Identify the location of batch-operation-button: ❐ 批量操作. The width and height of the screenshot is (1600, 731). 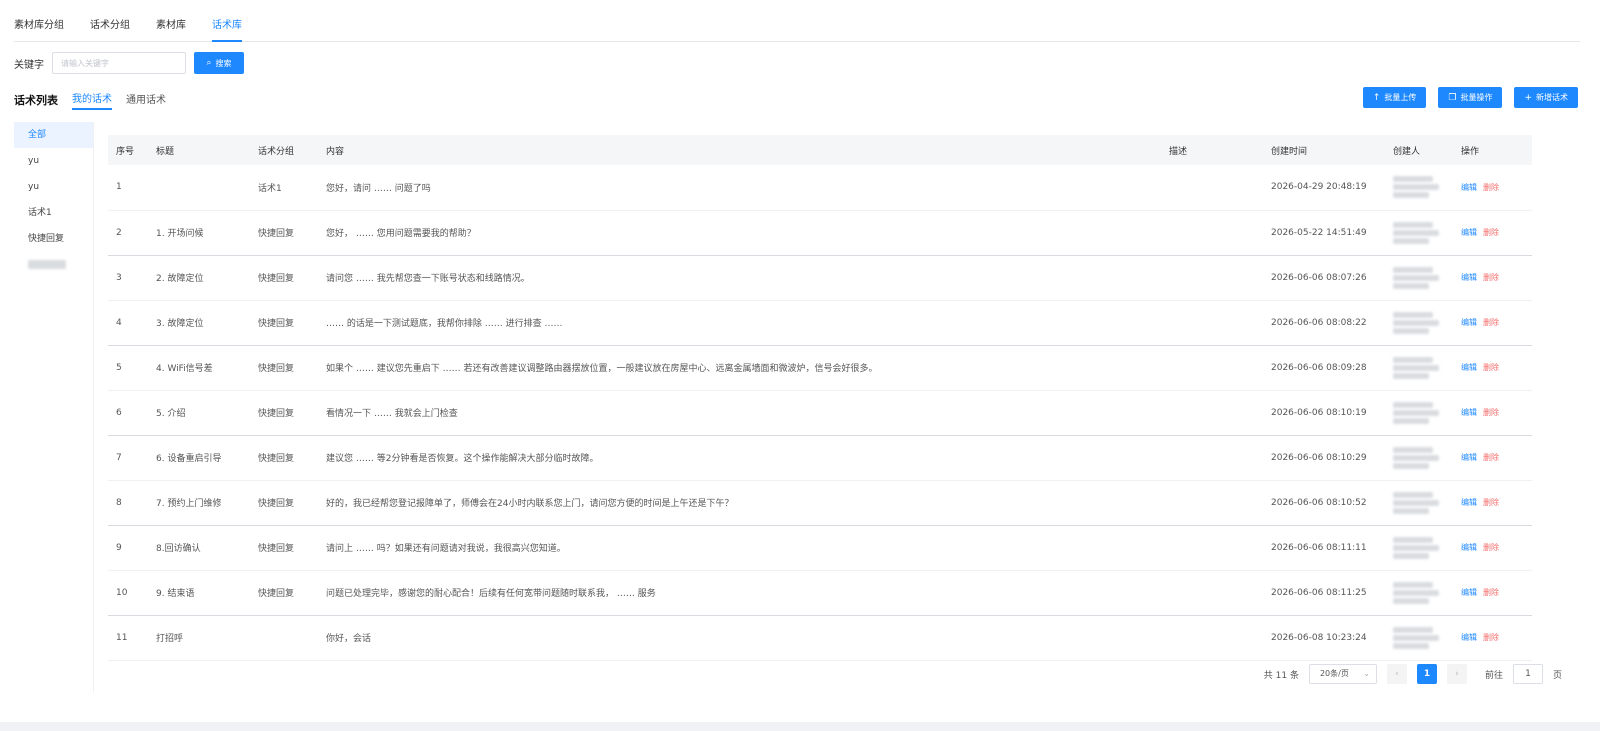
(1470, 97).